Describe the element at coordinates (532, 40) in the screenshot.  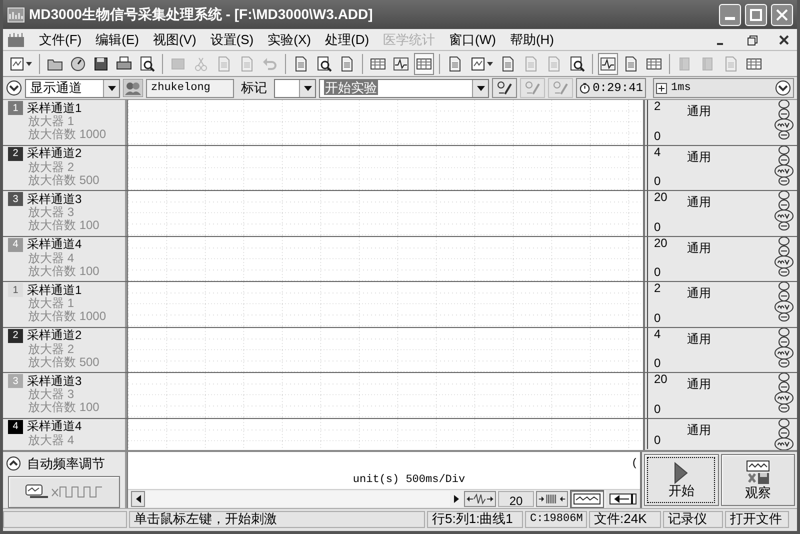
I see `menu-item: 帮助(H)` at that location.